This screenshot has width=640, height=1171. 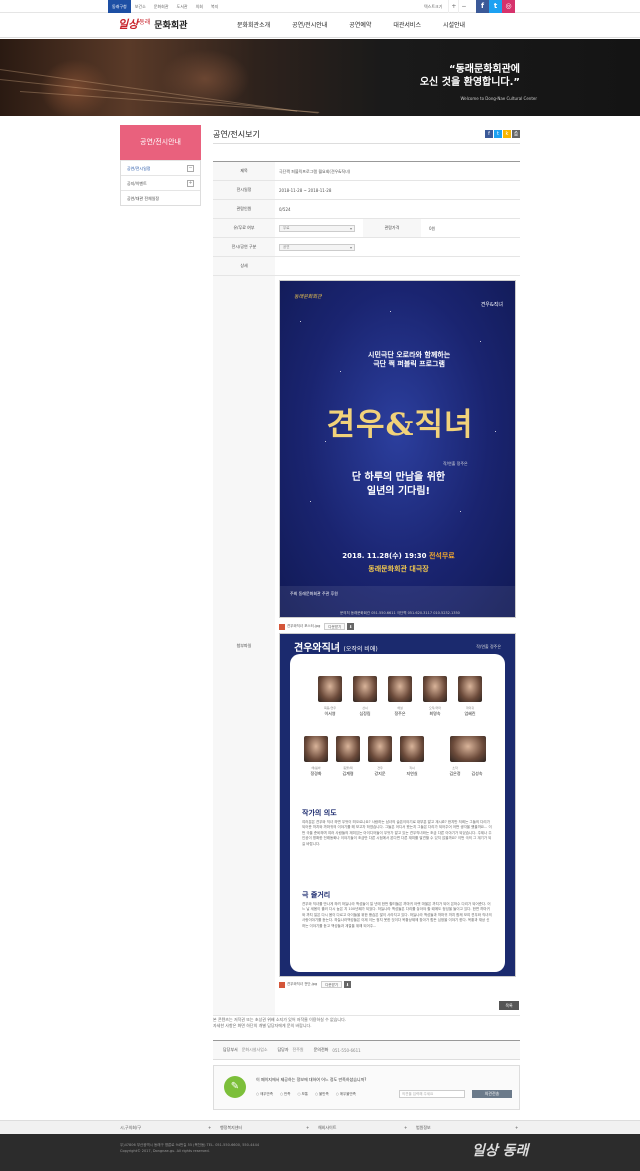 I want to click on dept-label: 담당부서, so click(x=230, y=1049).